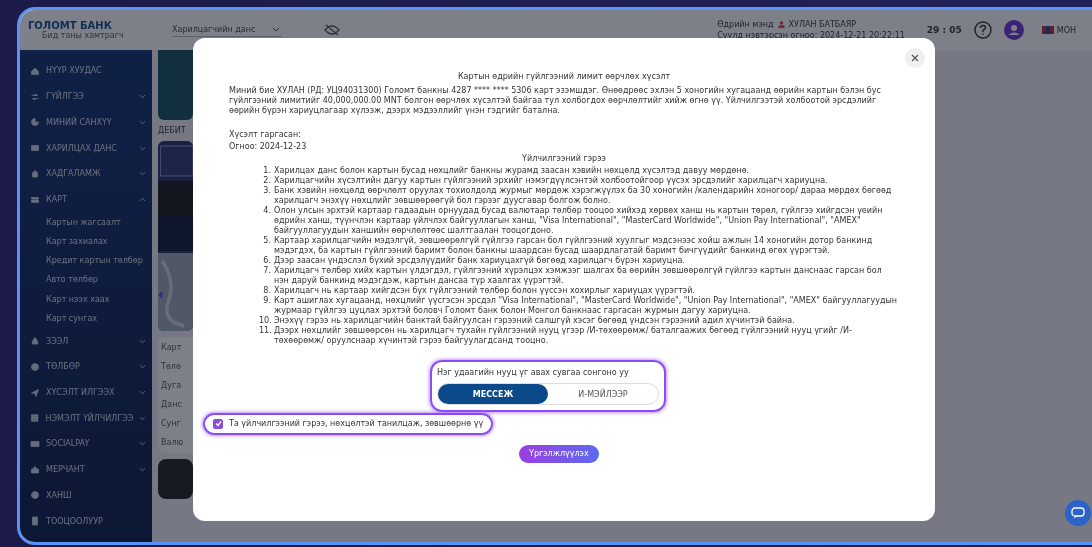 The image size is (1092, 547). I want to click on terms-item: Дээр заасан үндэслэл бүхий эрсдэлүүдийг банк хариуцахгүй бөгөөд харилцагч бүрэн хариуцна., so click(479, 261).